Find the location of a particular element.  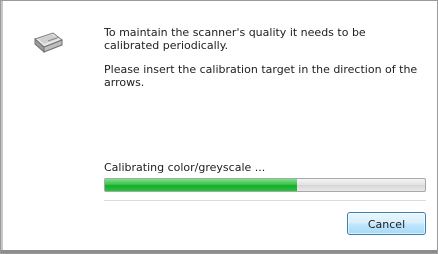

cancel-button: Cancel is located at coordinates (386, 223).